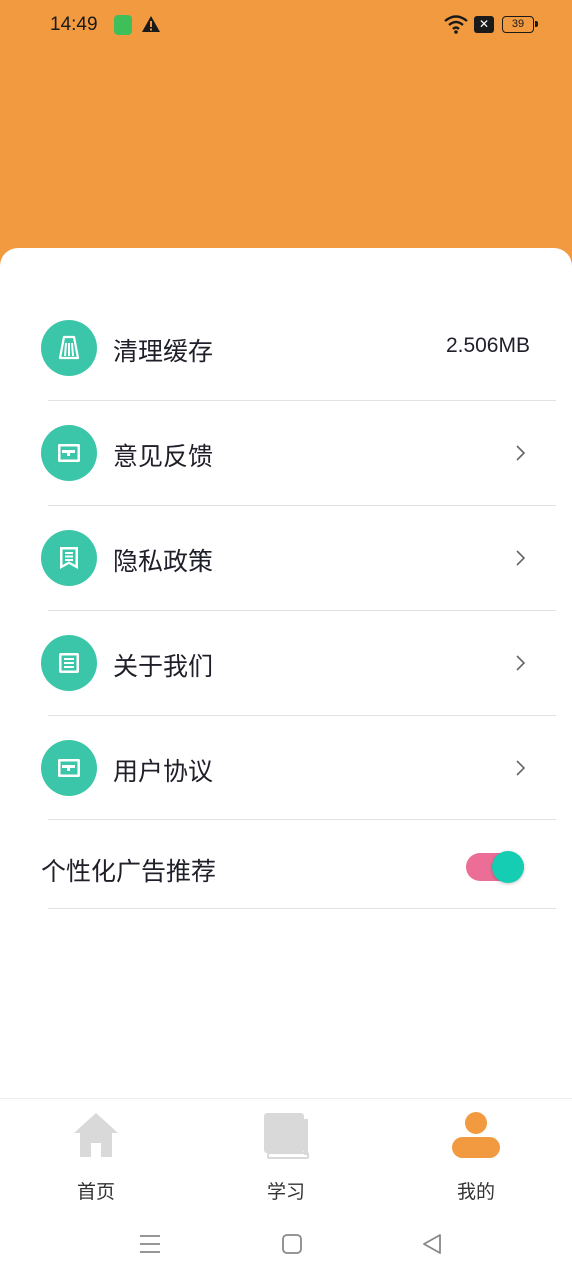  I want to click on tab-study: 学习, so click(286, 1155).